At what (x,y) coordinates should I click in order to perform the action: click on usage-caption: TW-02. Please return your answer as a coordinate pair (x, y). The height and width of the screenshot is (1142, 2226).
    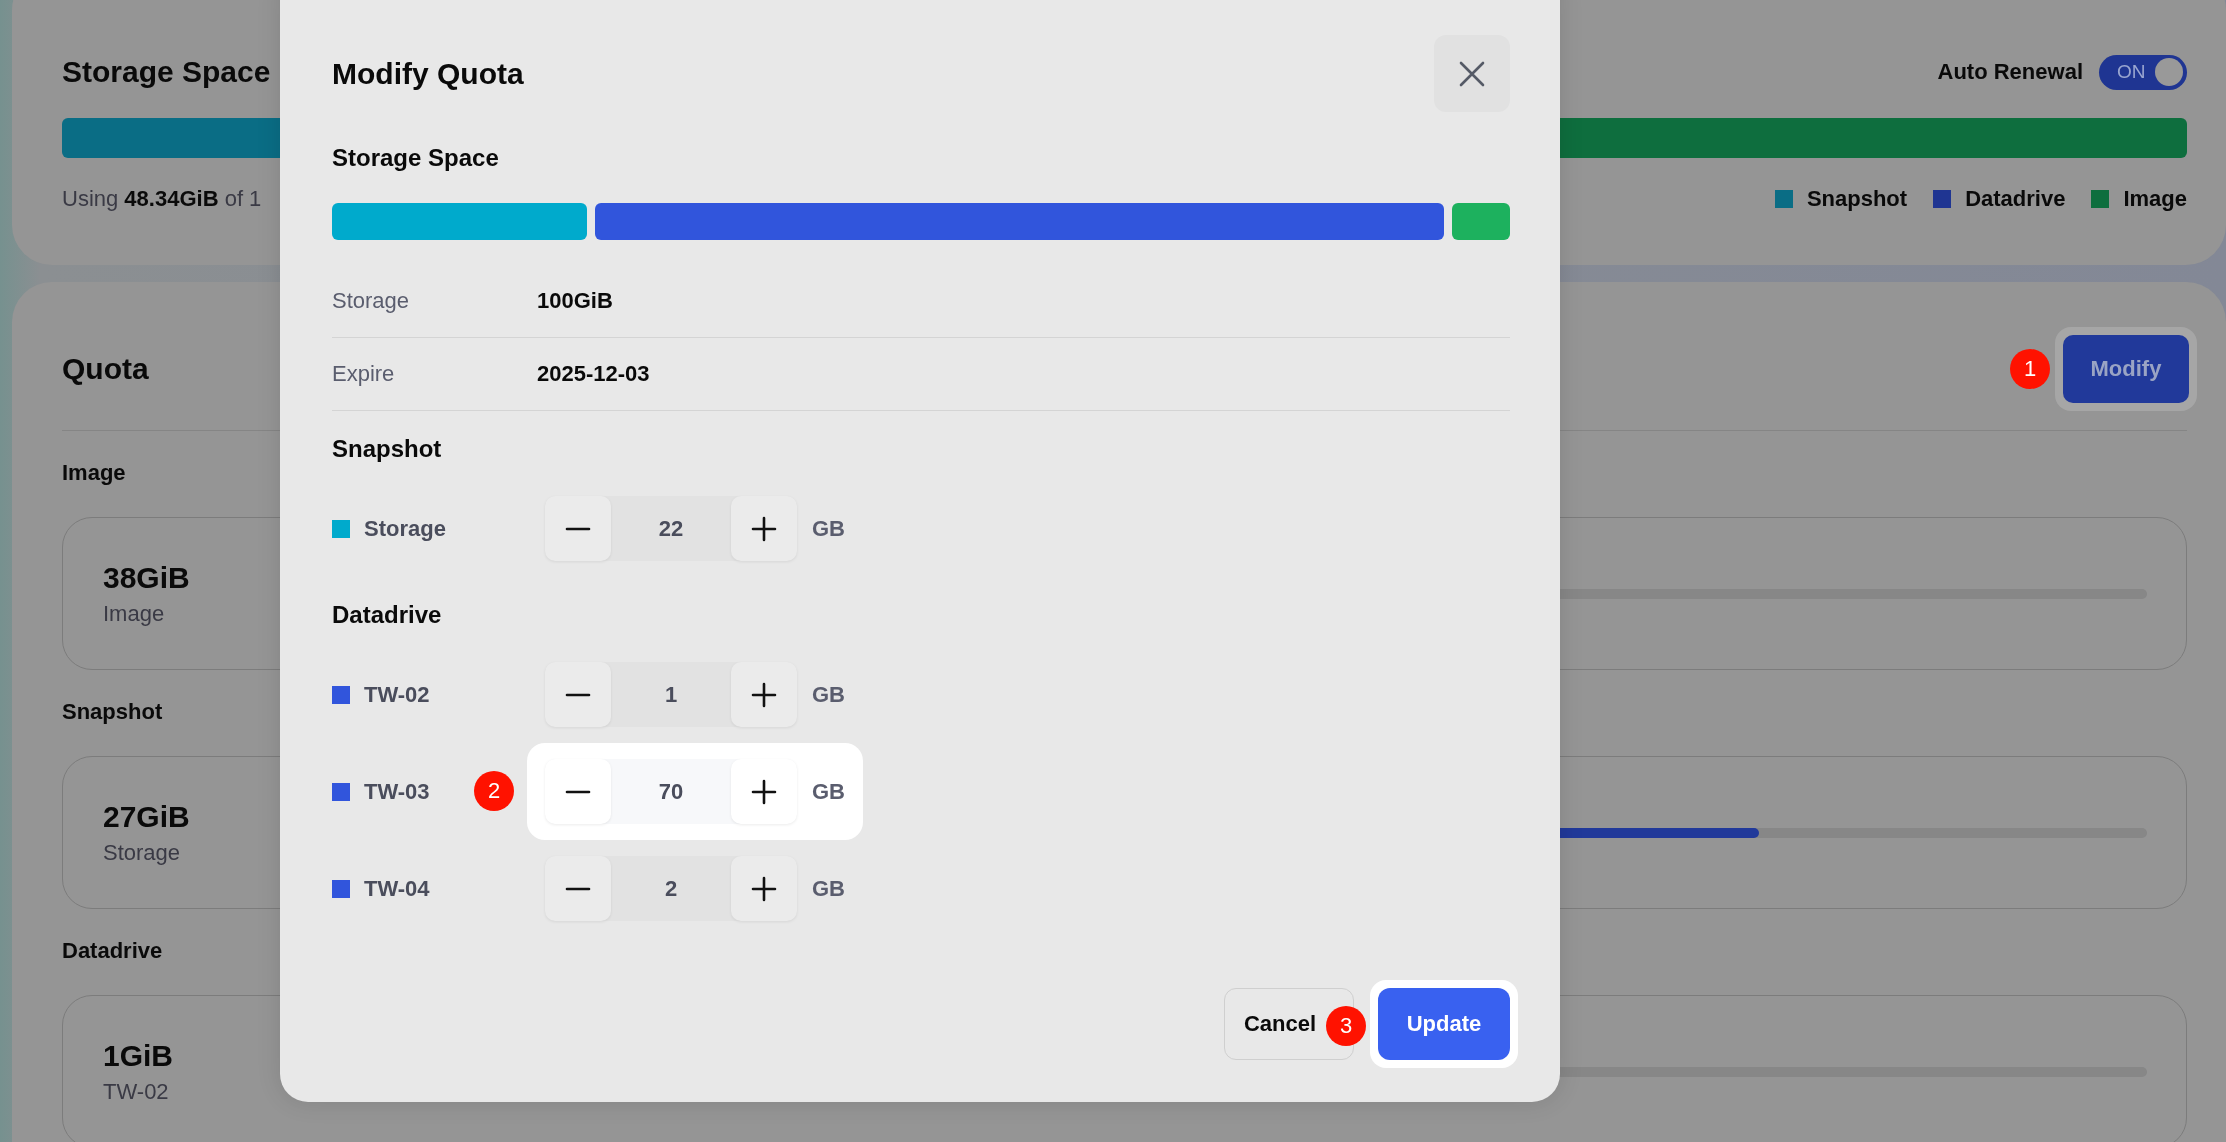
    Looking at the image, I should click on (136, 1091).